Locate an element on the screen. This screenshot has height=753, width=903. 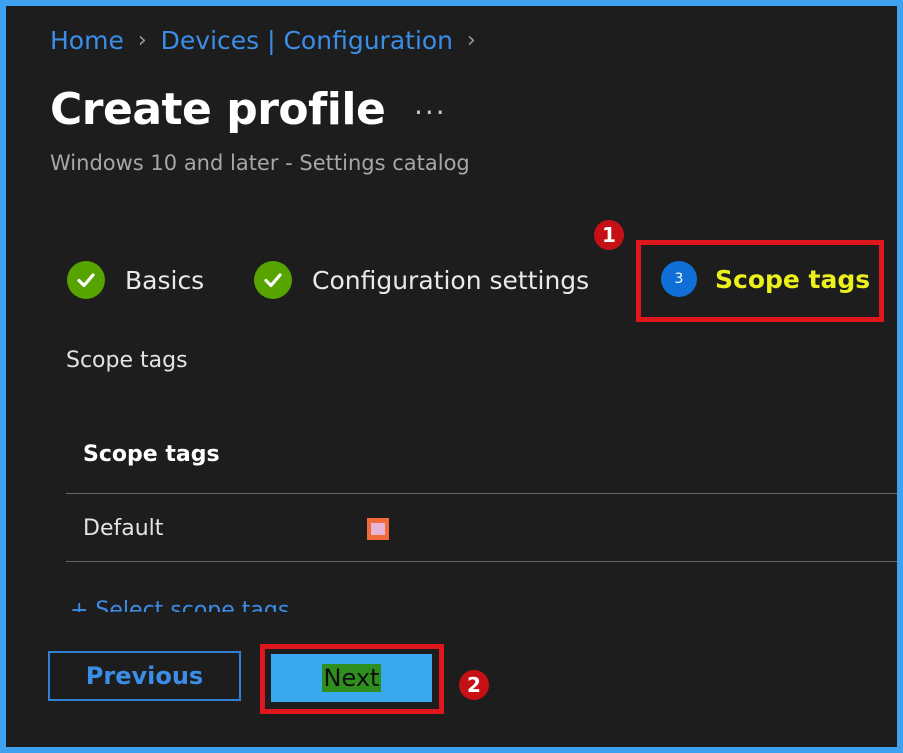
previous-button: Previous is located at coordinates (144, 676).